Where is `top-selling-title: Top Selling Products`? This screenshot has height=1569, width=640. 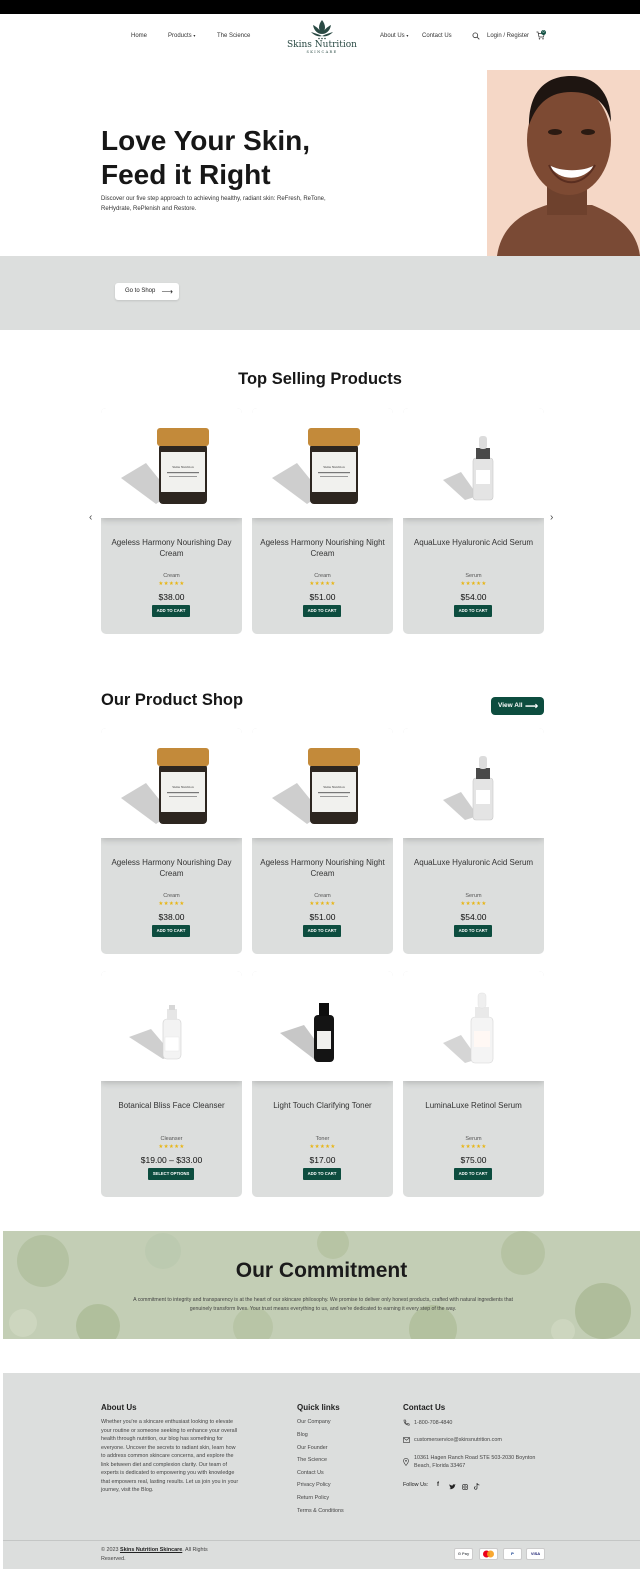 top-selling-title: Top Selling Products is located at coordinates (320, 379).